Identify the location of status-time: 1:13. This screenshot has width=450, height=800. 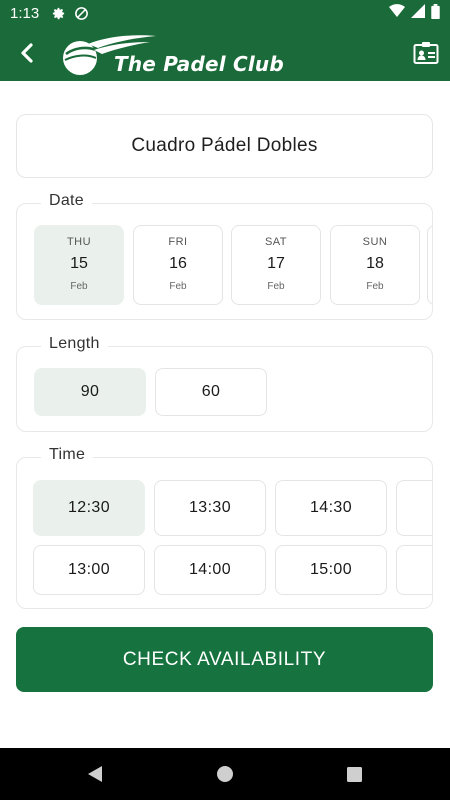
(25, 13).